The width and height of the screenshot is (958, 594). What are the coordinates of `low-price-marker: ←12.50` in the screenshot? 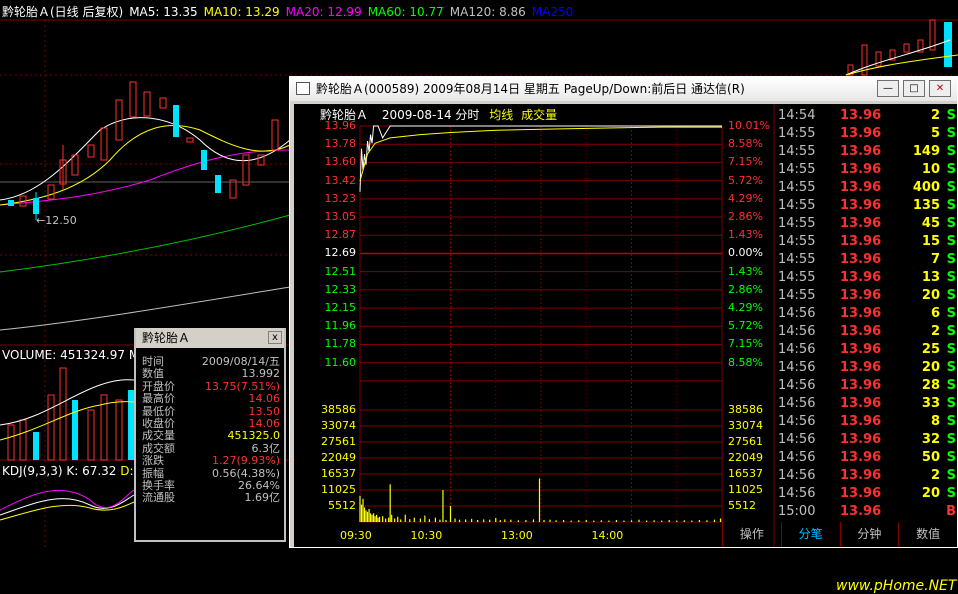 It's located at (56, 220).